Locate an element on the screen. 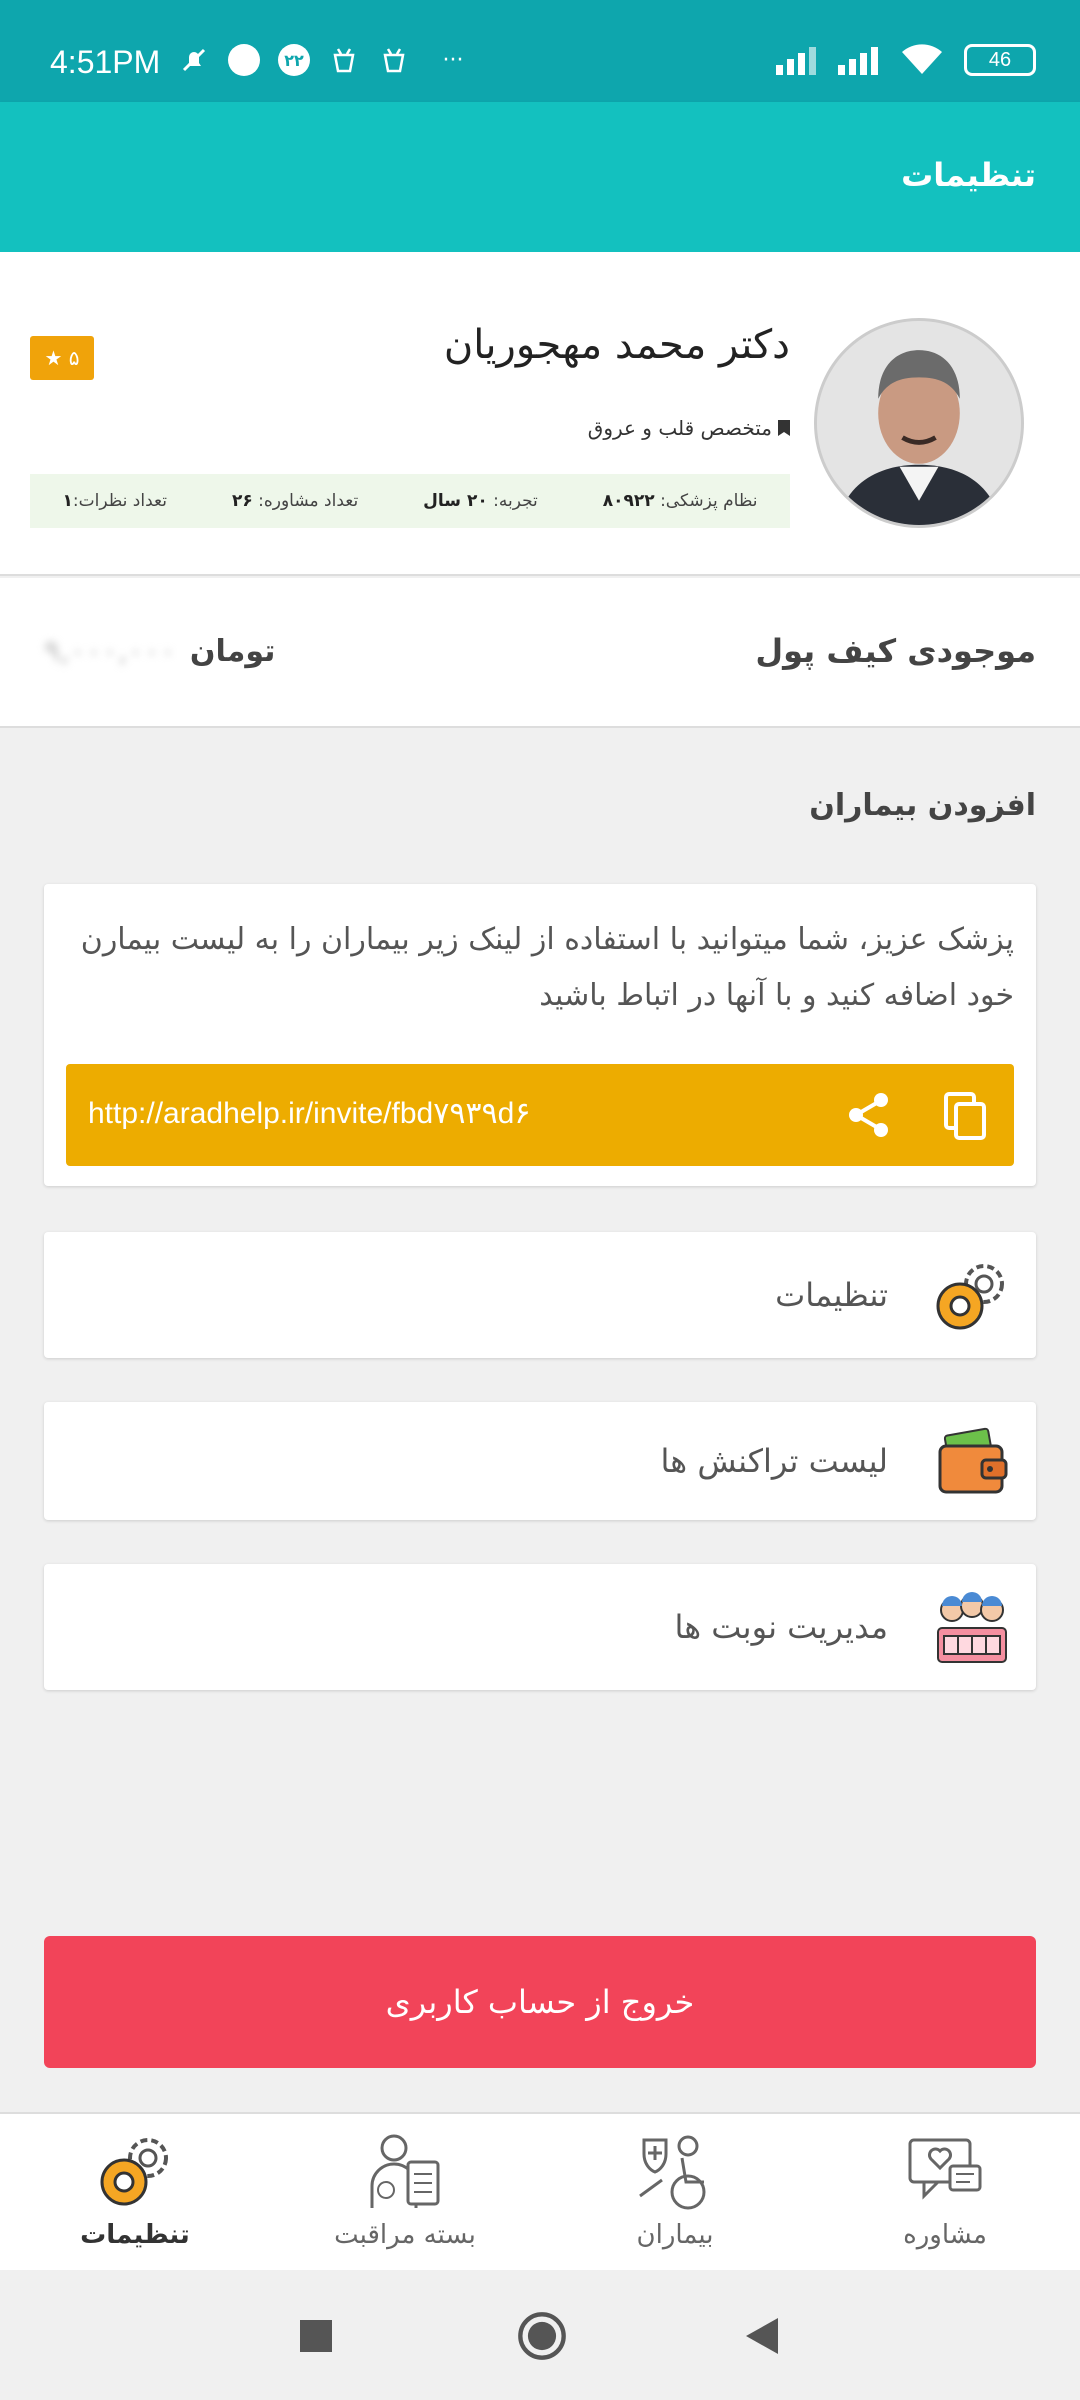 This screenshot has height=2400, width=1080. invite-link: http://aradhelp.ir/invite/fbd۷۹۳۹d۶ is located at coordinates (309, 1113).